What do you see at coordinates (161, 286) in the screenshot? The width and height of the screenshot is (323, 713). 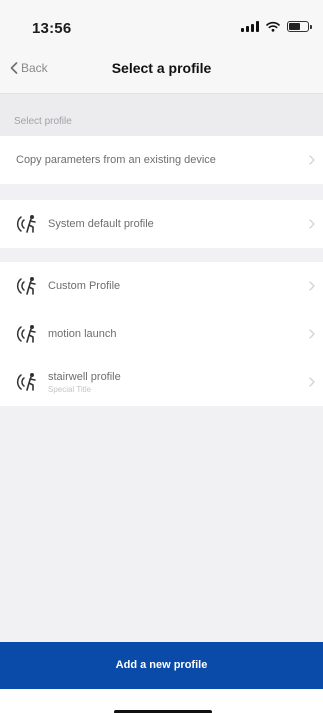 I see `profile-row-custom: Custom Profile` at bounding box center [161, 286].